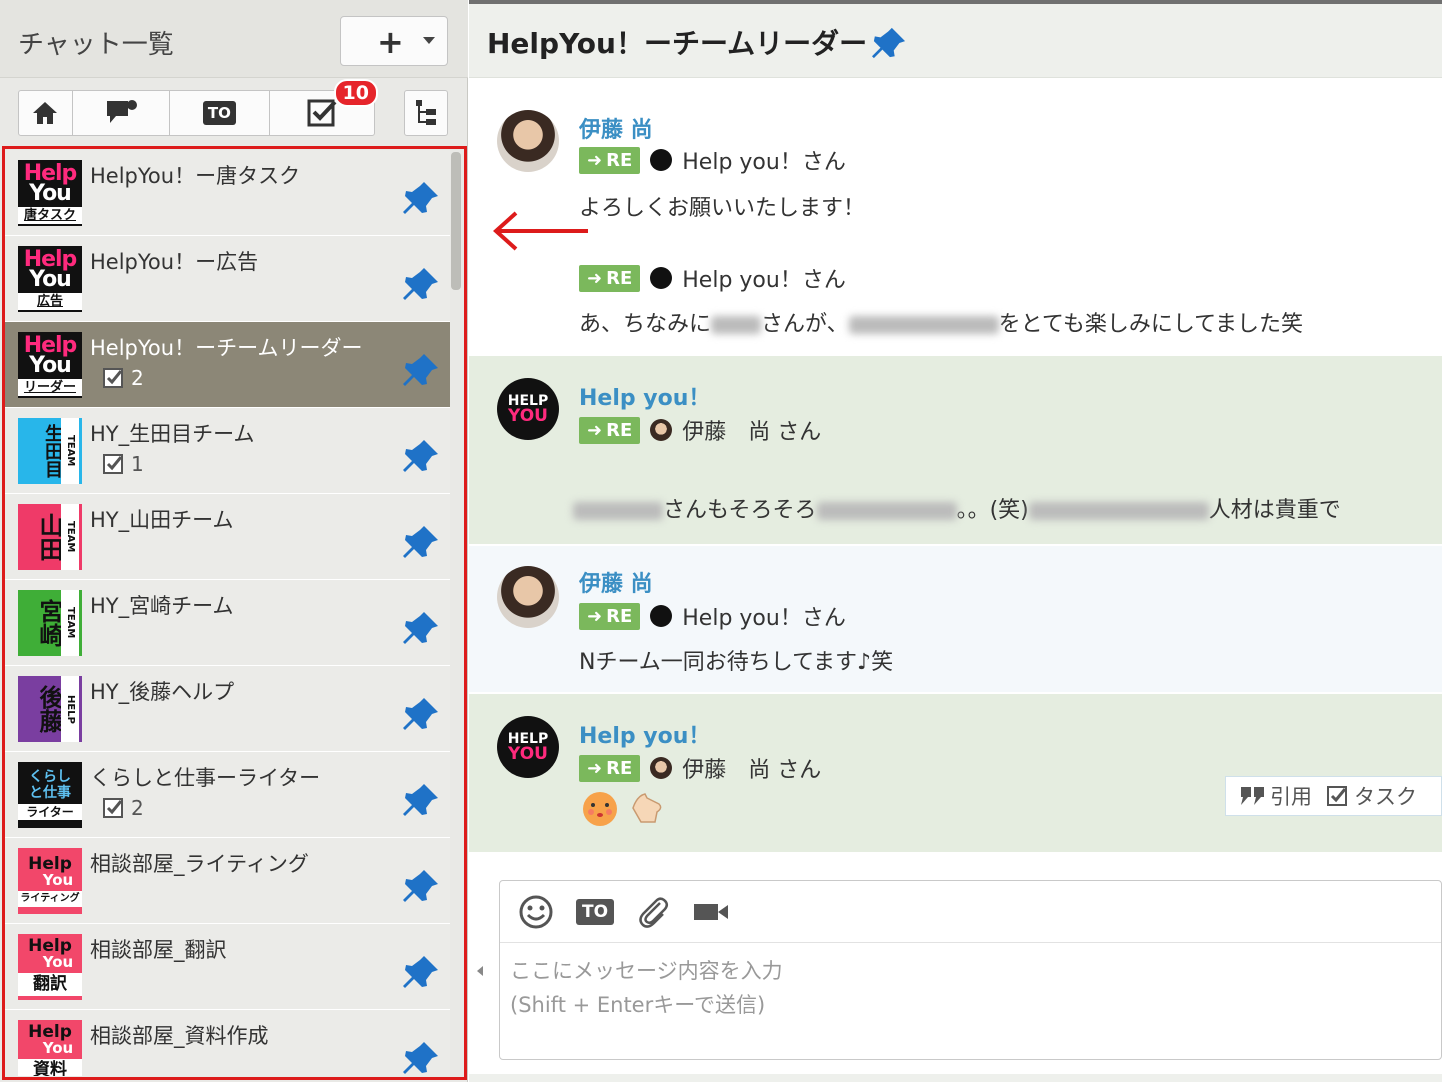 This screenshot has height=1082, width=1442. Describe the element at coordinates (227, 193) in the screenshot. I see `room-item: Help You 唐タスク HelpYou！ー唐タスク` at that location.